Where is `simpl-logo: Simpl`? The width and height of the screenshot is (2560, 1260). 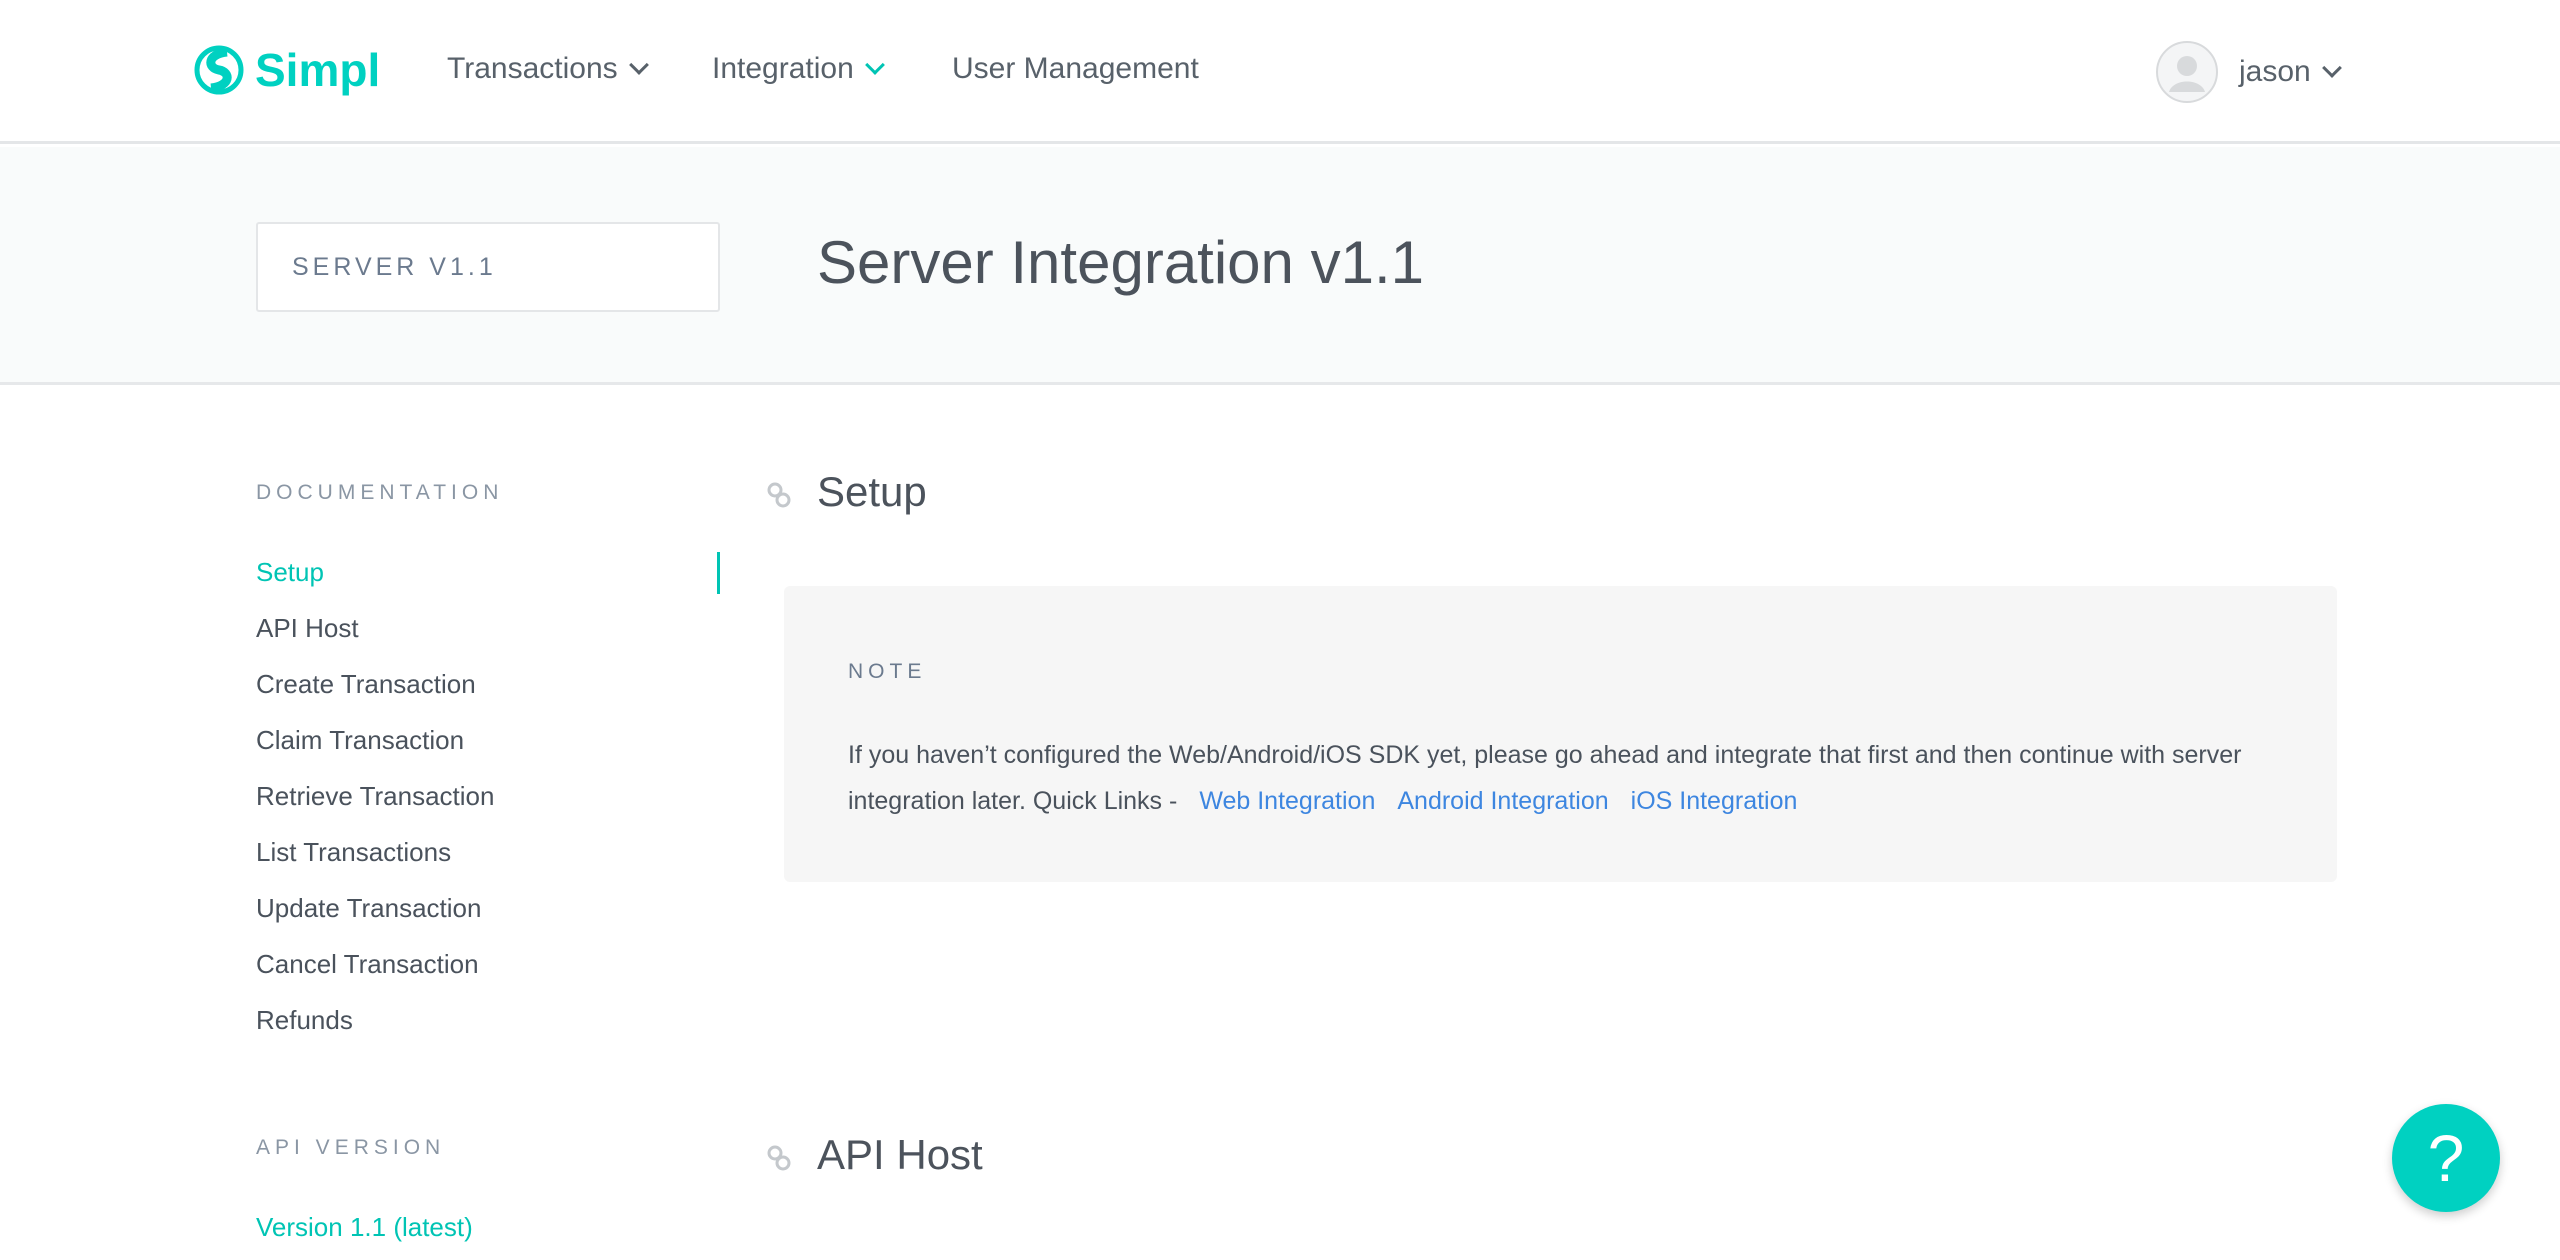 simpl-logo: Simpl is located at coordinates (286, 70).